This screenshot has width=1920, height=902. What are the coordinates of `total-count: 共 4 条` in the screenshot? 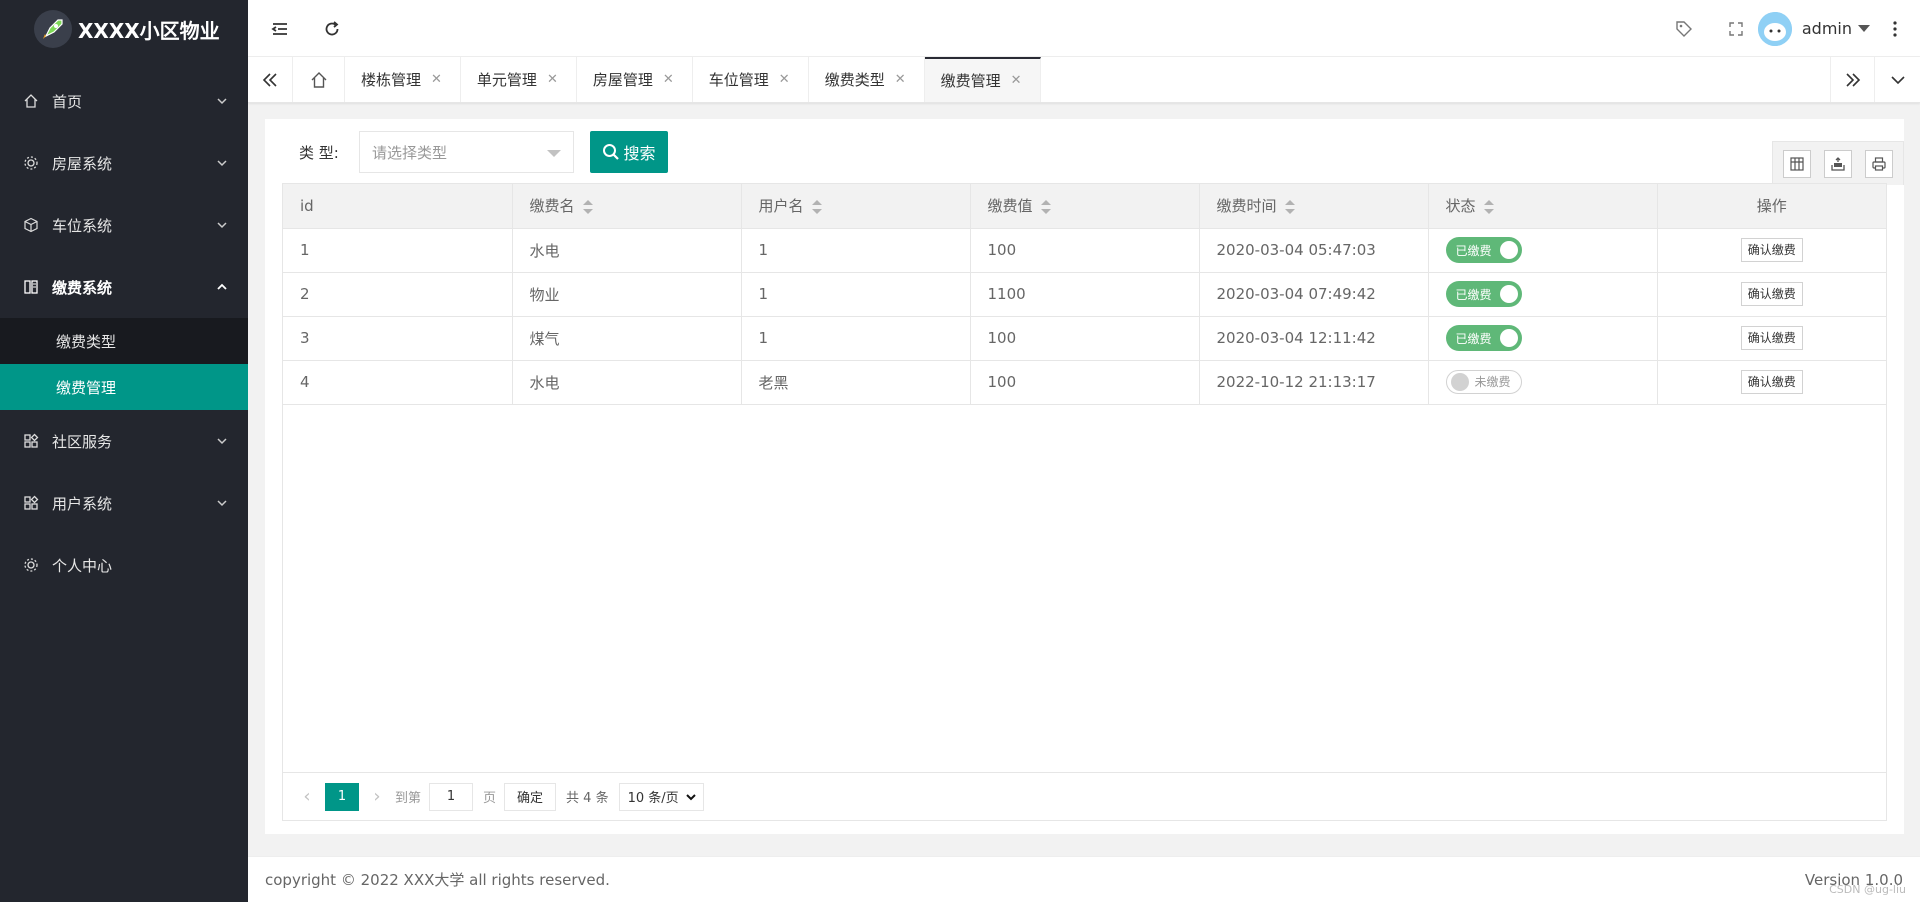 It's located at (587, 798).